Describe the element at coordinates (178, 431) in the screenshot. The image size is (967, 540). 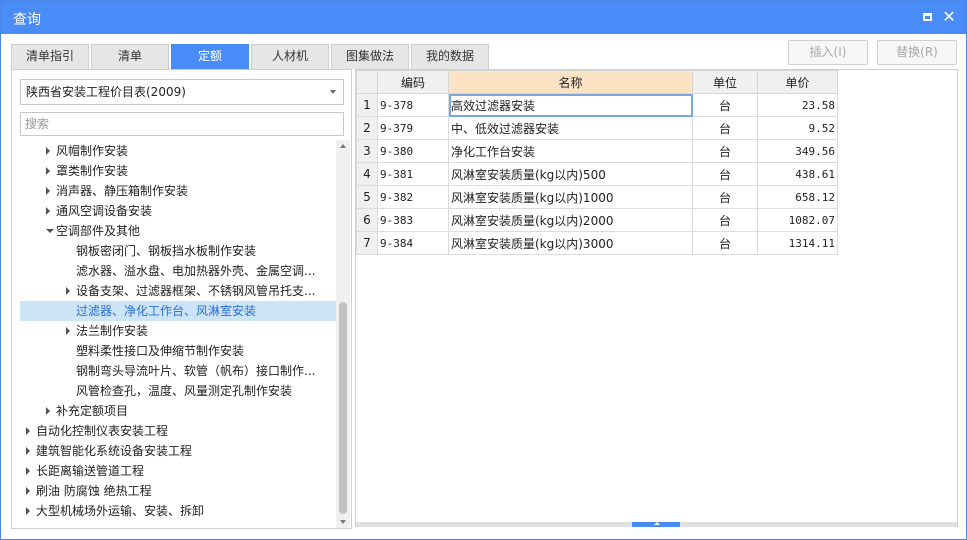
I see `tree-item: 自动化控制仪表安装工程` at that location.